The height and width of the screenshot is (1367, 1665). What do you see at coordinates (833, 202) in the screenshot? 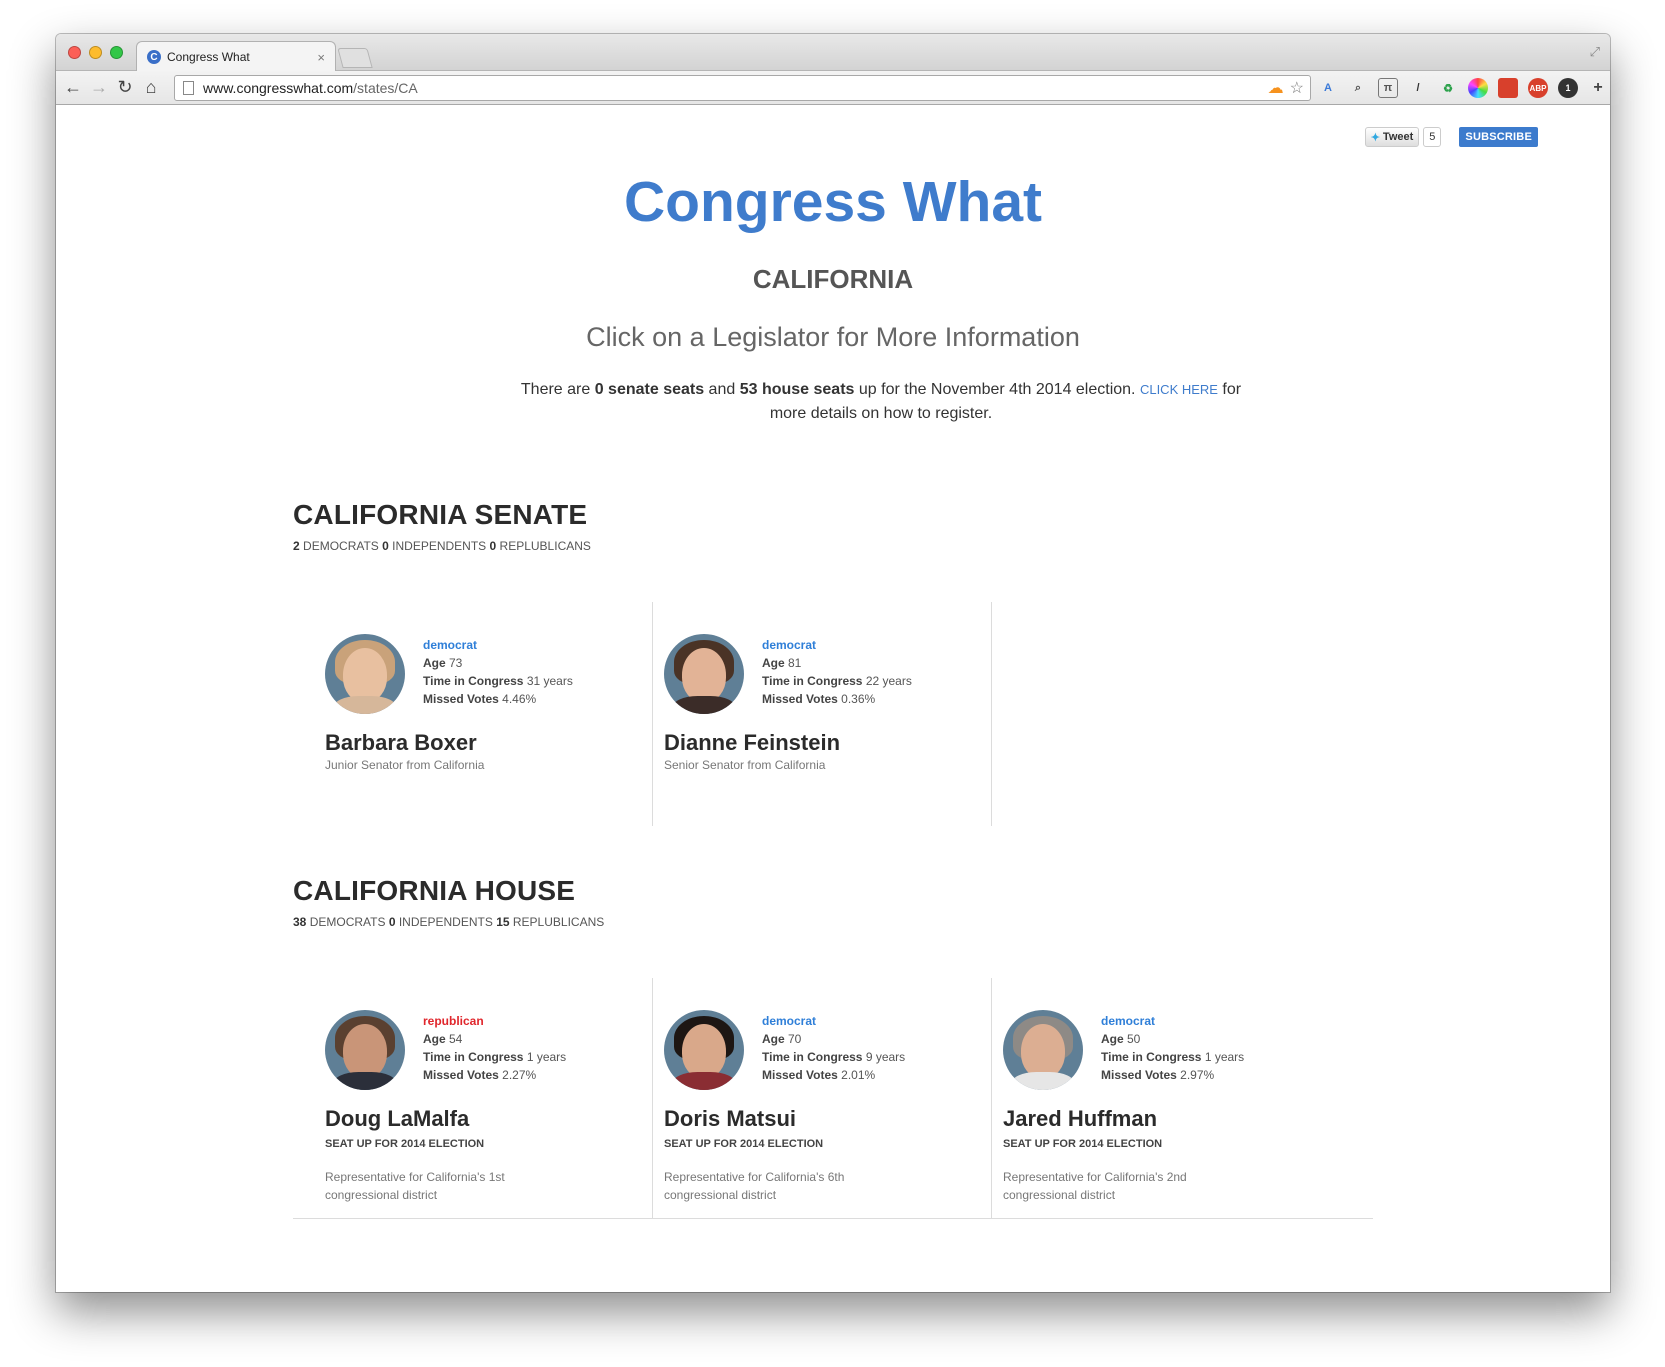
I see `site-title: Congress What` at bounding box center [833, 202].